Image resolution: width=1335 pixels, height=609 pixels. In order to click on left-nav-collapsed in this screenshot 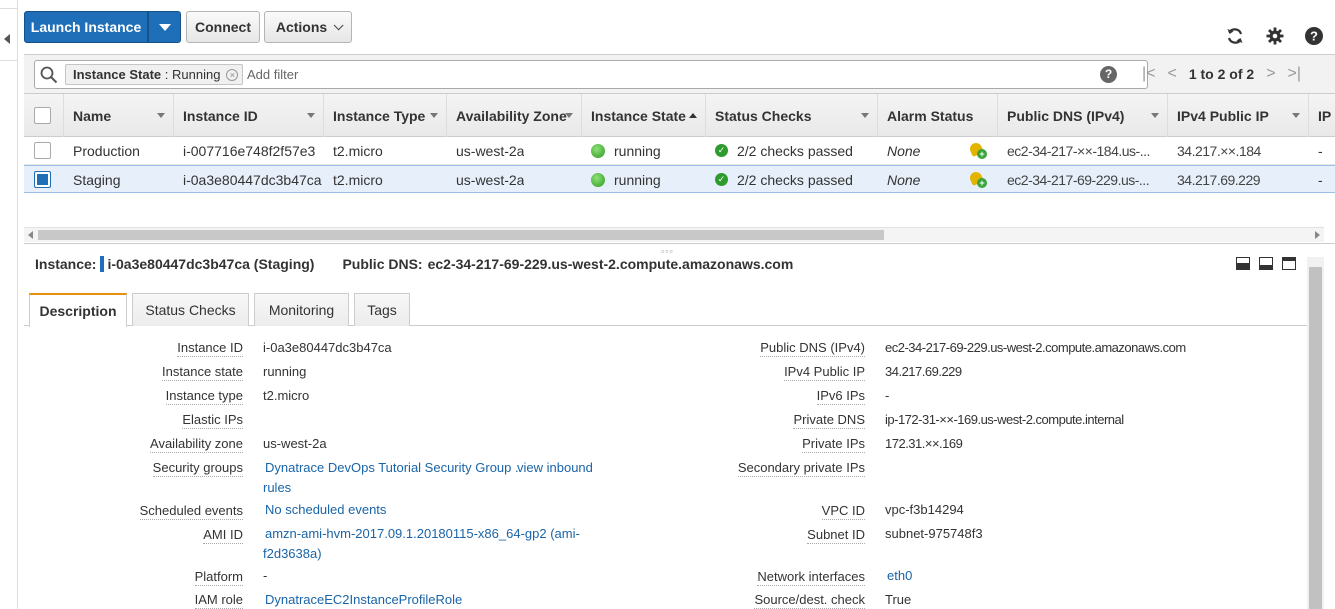, I will do `click(9, 304)`.